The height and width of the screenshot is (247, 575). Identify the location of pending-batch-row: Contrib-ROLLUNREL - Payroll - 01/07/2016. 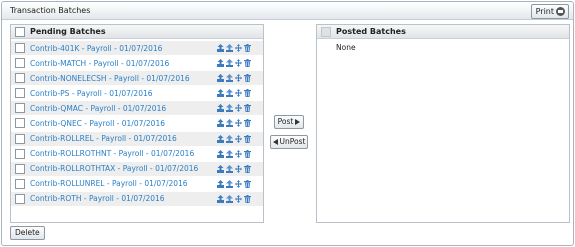
(137, 184).